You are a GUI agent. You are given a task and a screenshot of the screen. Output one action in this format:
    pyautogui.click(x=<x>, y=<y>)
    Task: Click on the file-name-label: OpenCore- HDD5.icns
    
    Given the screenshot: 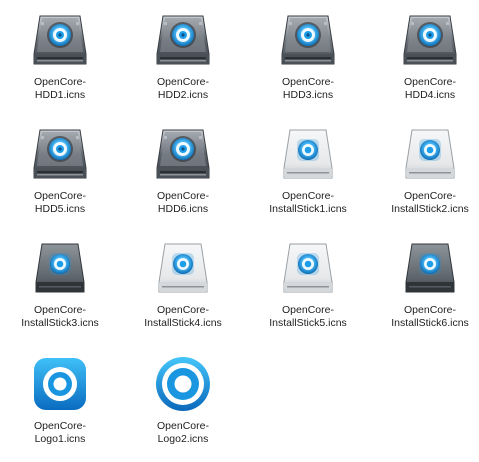 What is the action you would take?
    pyautogui.click(x=60, y=203)
    